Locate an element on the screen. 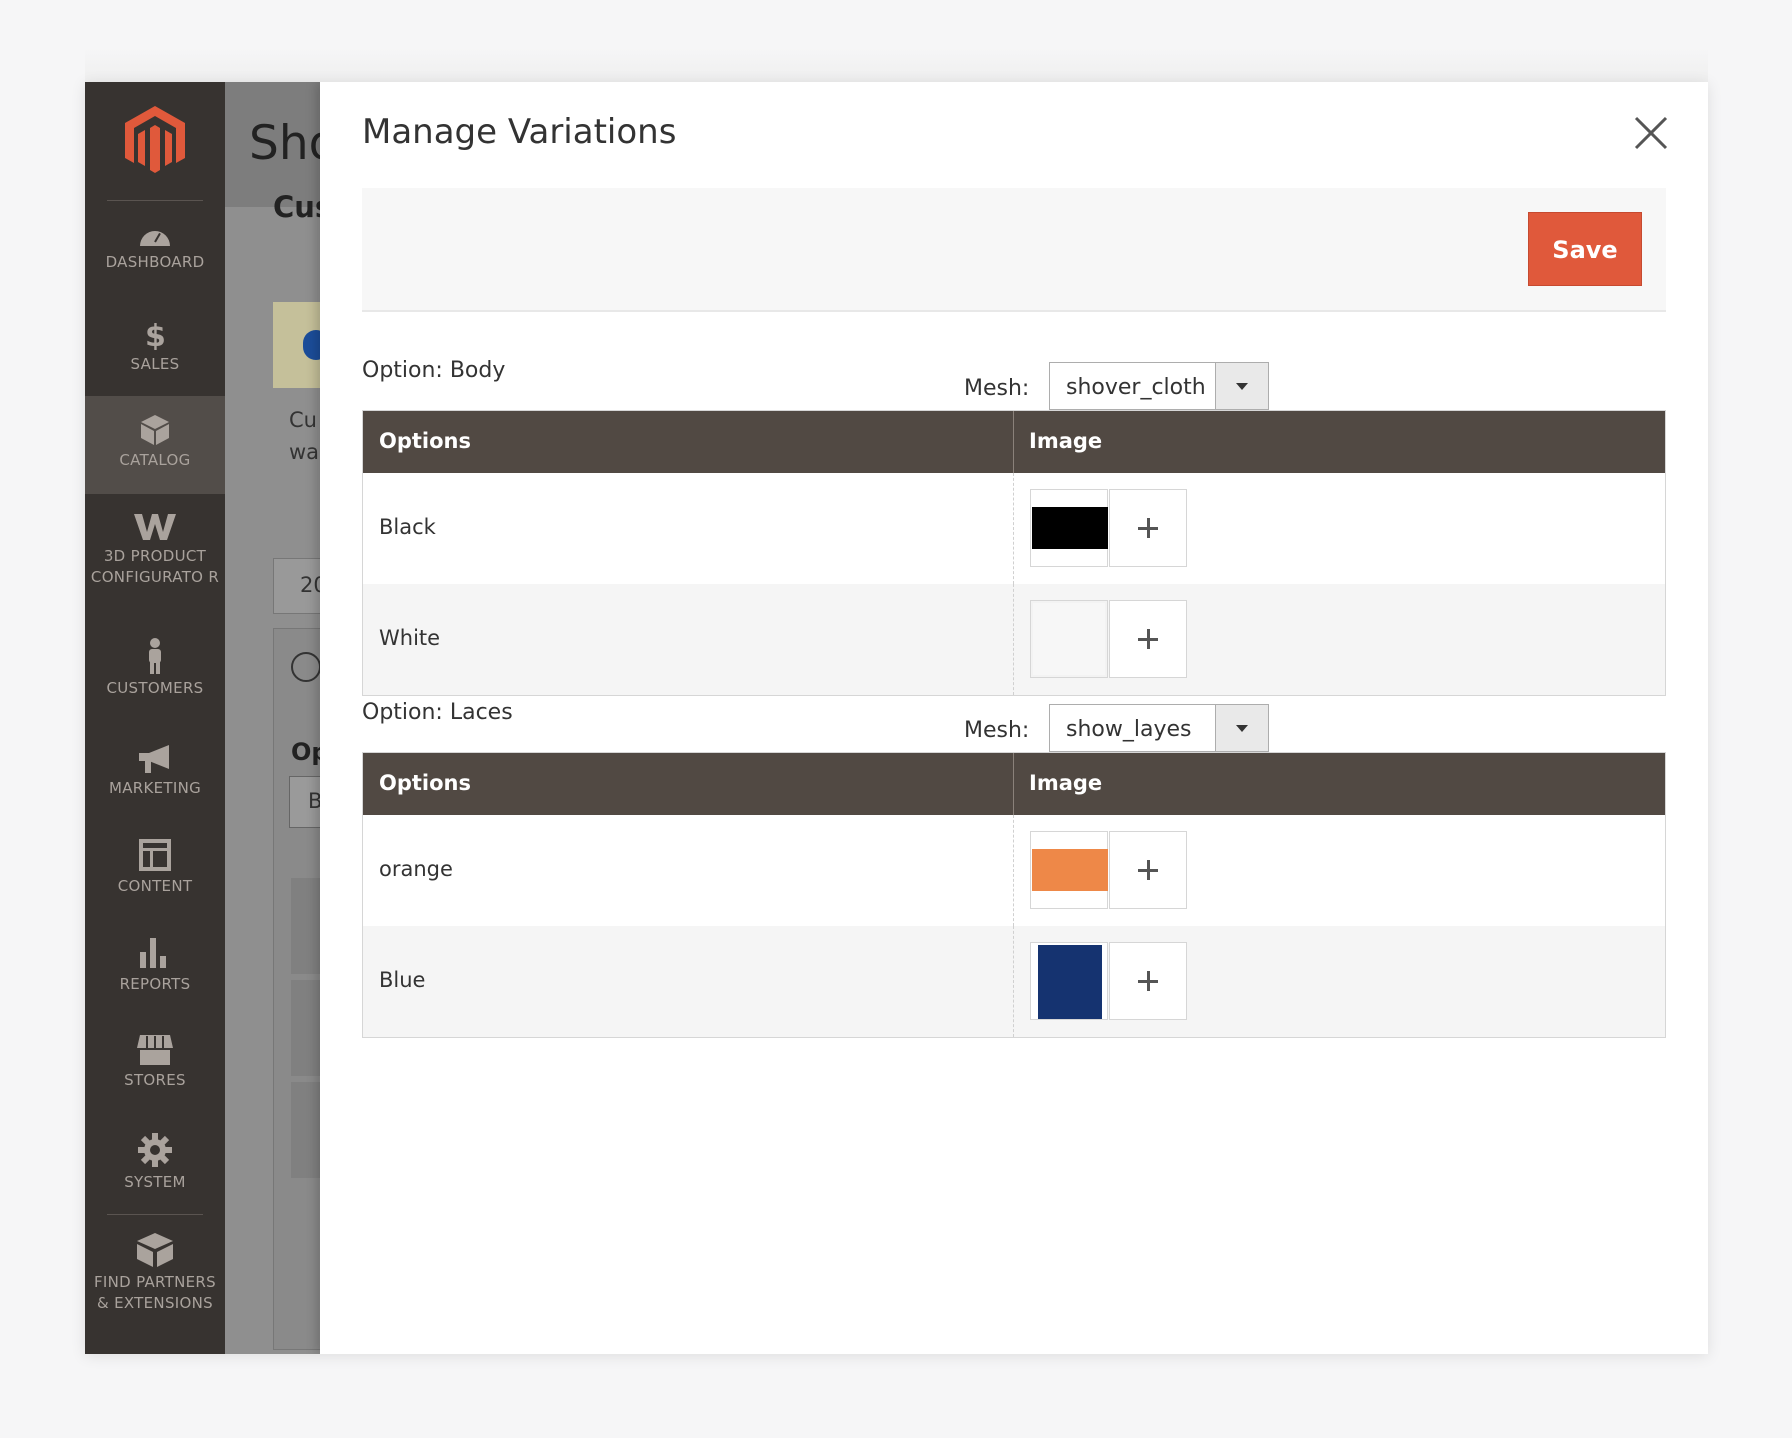 Image resolution: width=1792 pixels, height=1438 pixels. configurator-w-icon is located at coordinates (155, 527).